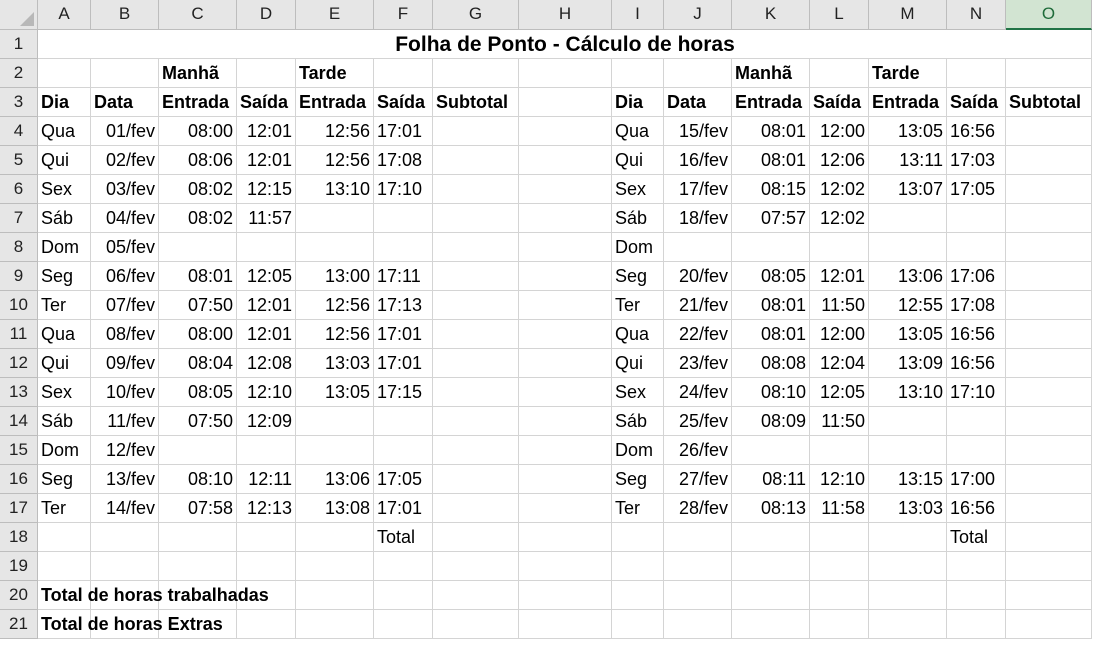 The height and width of the screenshot is (649, 1099). What do you see at coordinates (64, 392) in the screenshot?
I see `entry-cell: Sex` at bounding box center [64, 392].